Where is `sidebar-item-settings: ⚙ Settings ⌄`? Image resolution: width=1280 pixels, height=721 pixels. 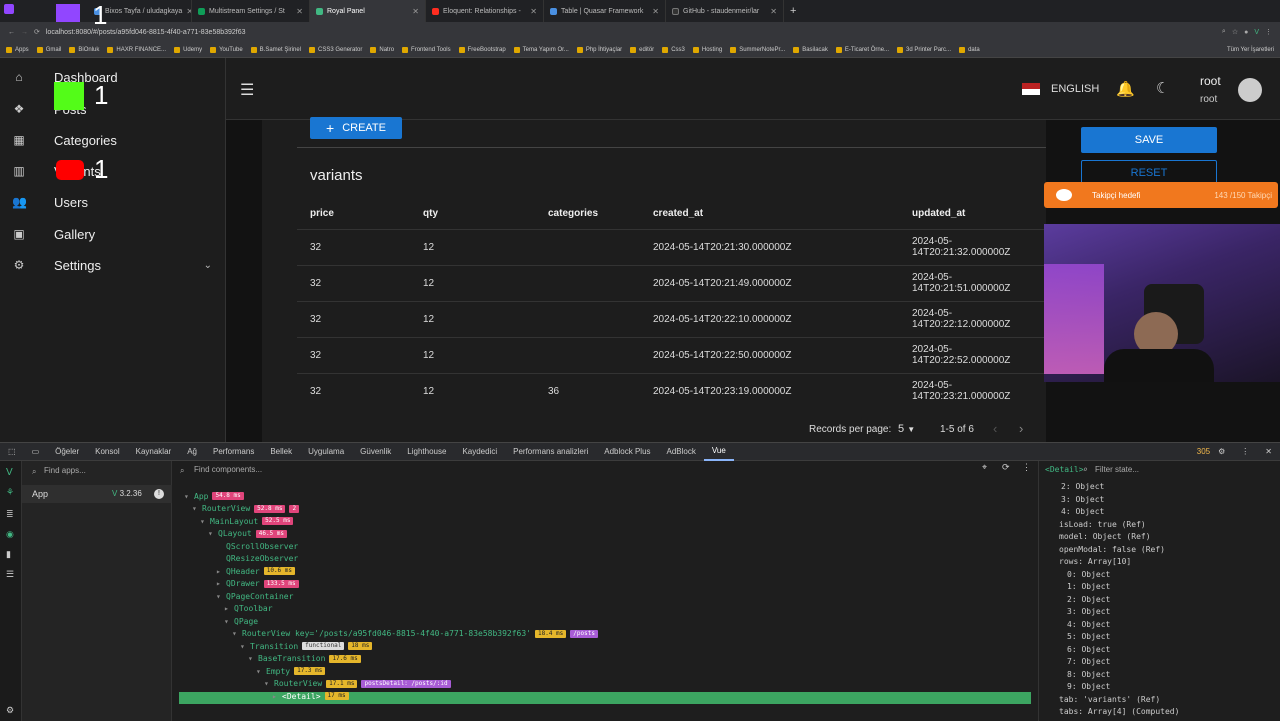 sidebar-item-settings: ⚙ Settings ⌄ is located at coordinates (113, 265).